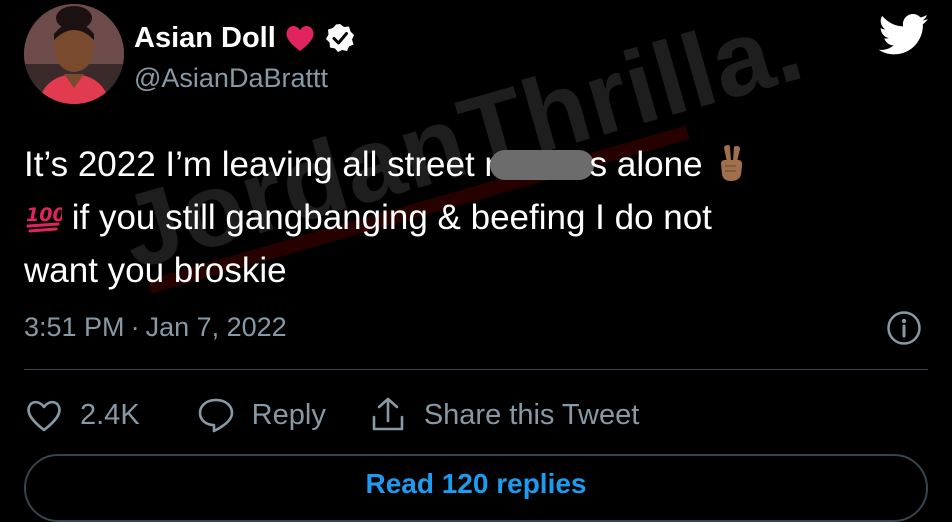 The width and height of the screenshot is (952, 522). Describe the element at coordinates (216, 327) in the screenshot. I see `tweet-date: Jan 7, 2022` at that location.